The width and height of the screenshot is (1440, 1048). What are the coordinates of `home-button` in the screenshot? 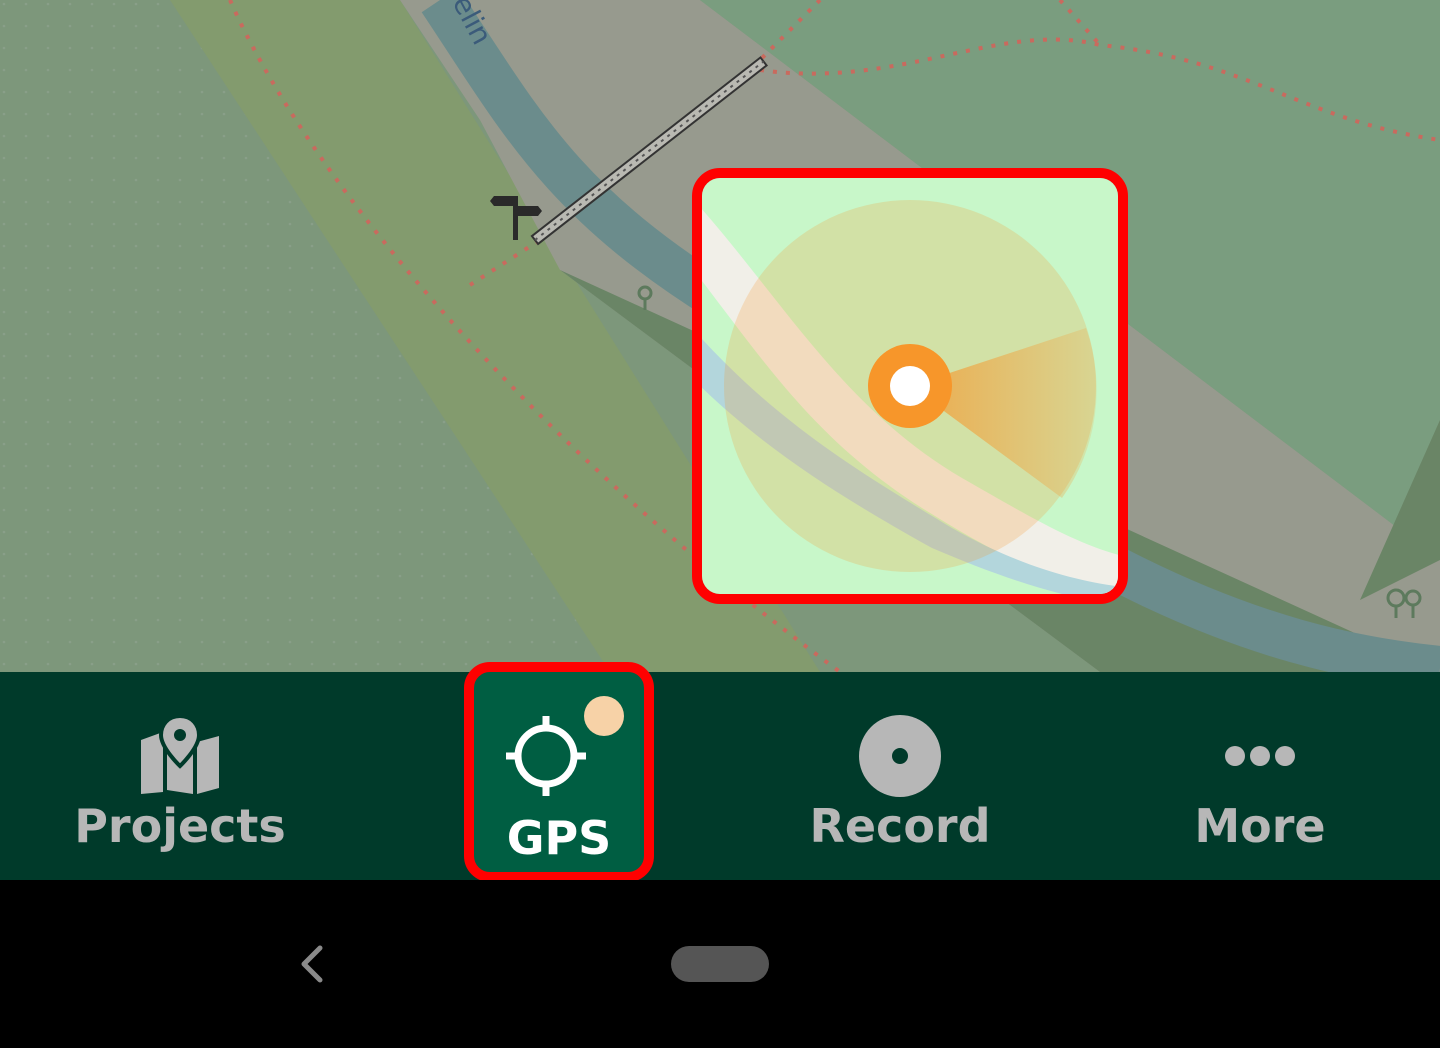 It's located at (720, 964).